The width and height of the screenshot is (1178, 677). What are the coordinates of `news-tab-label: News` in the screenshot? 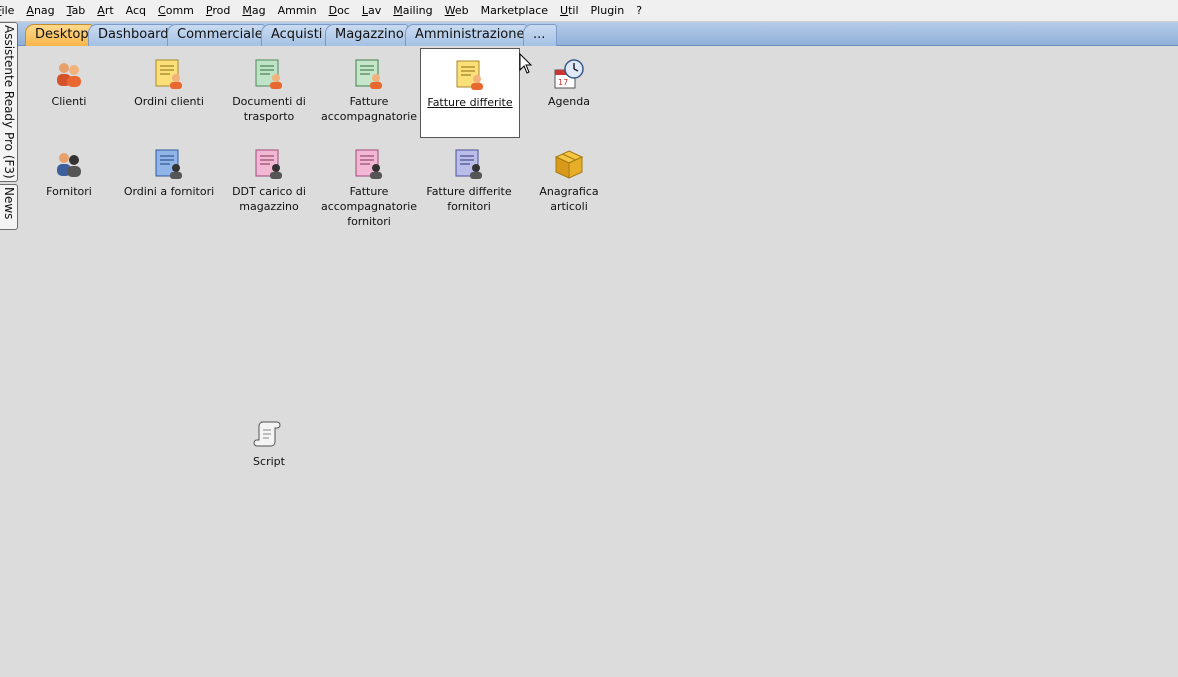 It's located at (9, 203).